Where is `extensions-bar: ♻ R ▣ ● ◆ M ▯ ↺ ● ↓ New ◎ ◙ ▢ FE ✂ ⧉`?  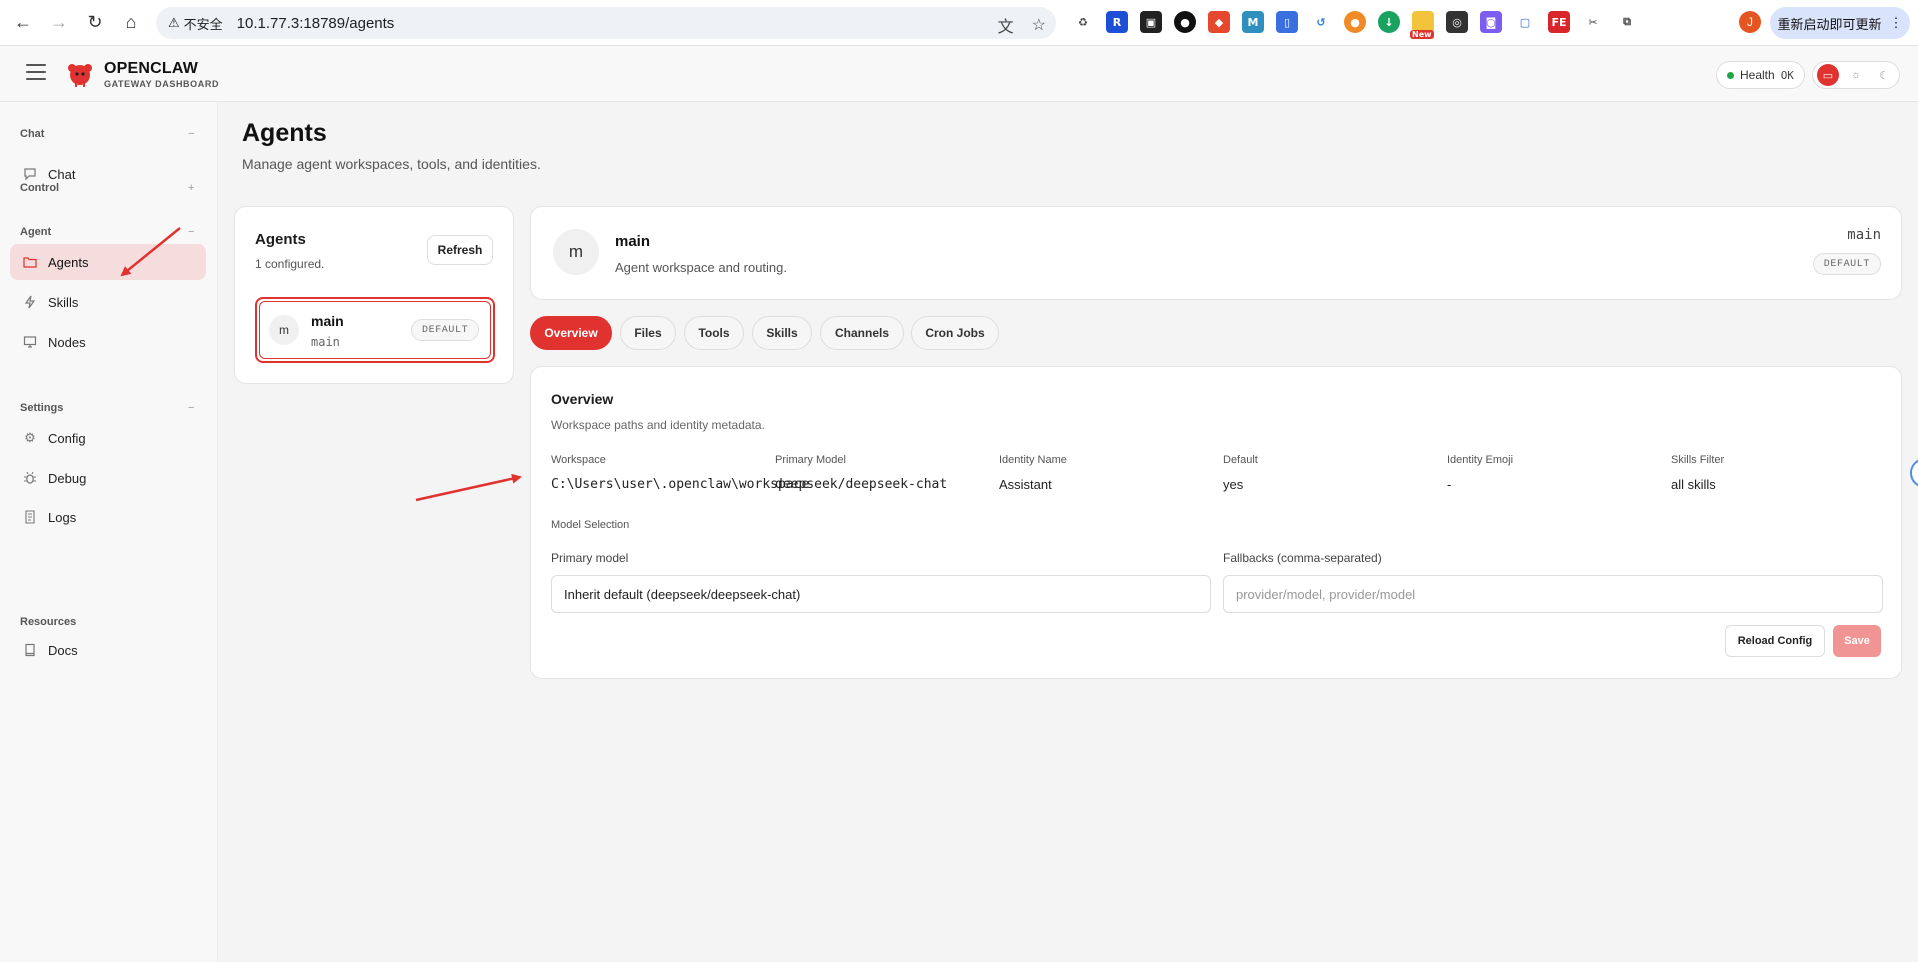 extensions-bar: ♻ R ▣ ● ◆ M ▯ ↺ ● ↓ New ◎ ◙ ▢ FE ✂ ⧉ is located at coordinates (1355, 25).